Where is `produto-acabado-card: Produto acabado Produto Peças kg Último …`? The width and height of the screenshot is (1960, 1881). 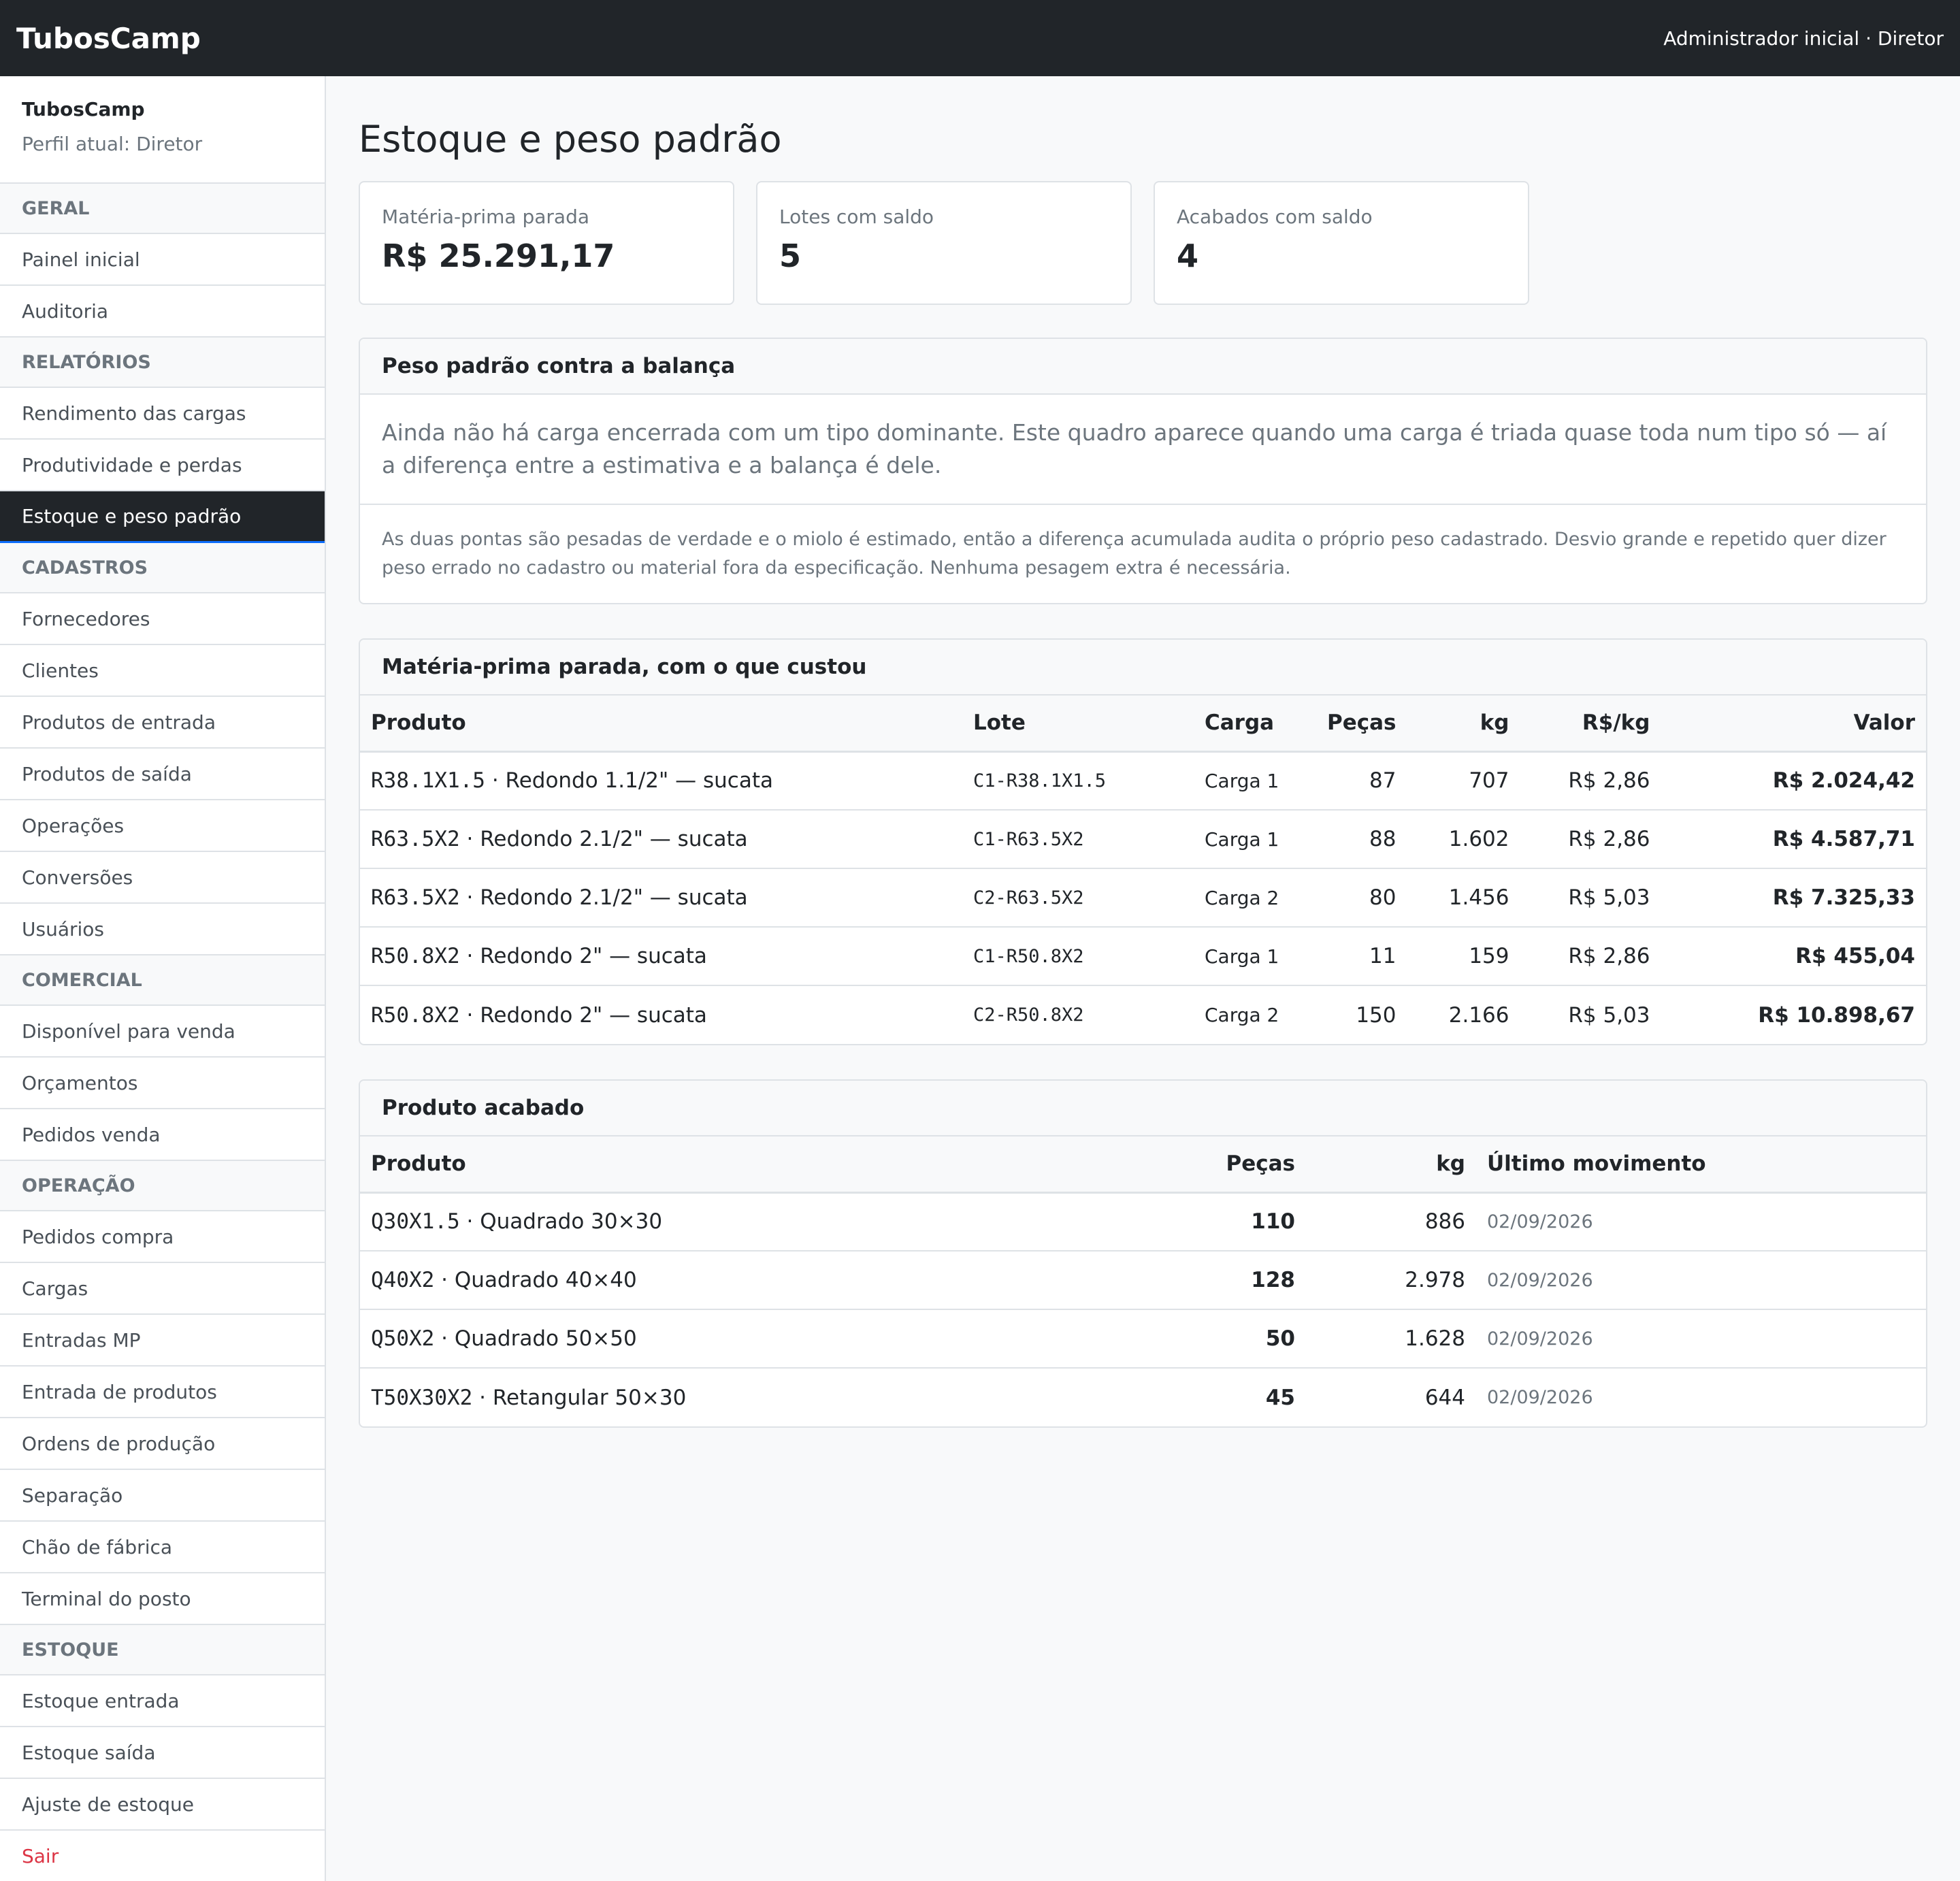
produto-acabado-card: Produto acabado Produto Peças kg Último … is located at coordinates (1143, 1253).